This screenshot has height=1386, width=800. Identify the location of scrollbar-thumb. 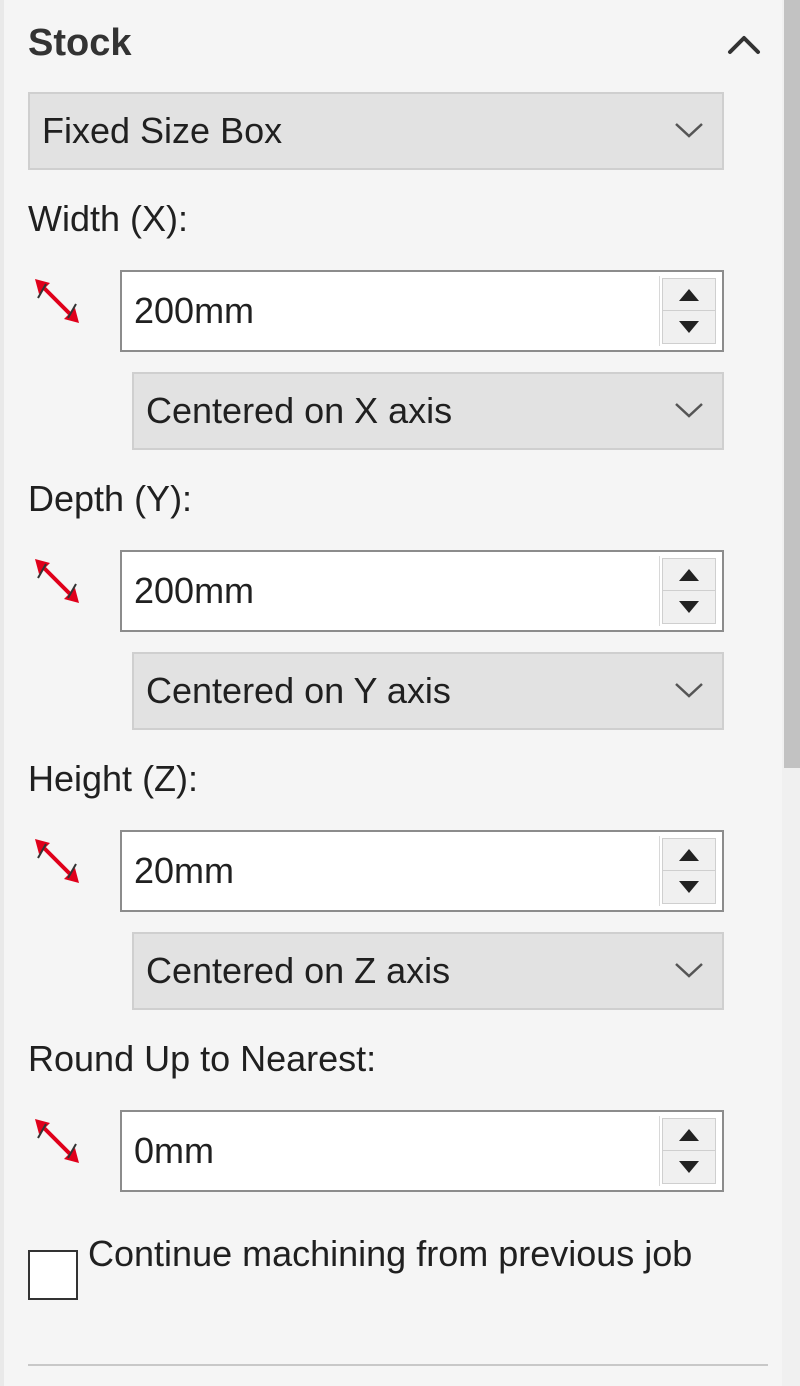
(792, 384).